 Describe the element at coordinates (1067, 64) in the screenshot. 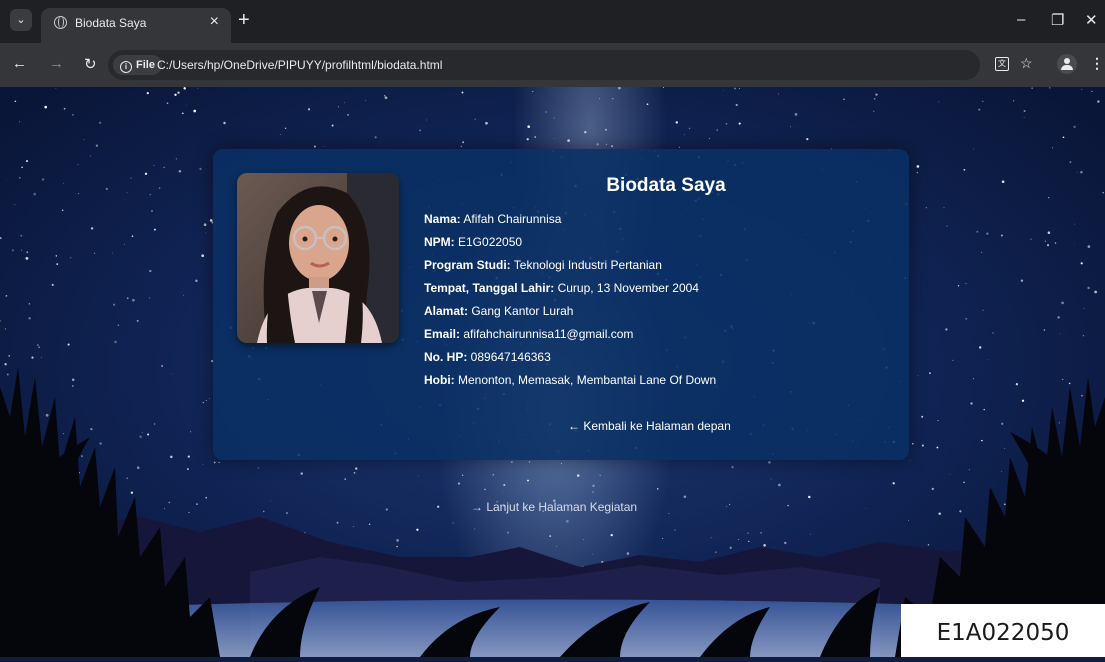

I see `profile-avatar-icon` at that location.